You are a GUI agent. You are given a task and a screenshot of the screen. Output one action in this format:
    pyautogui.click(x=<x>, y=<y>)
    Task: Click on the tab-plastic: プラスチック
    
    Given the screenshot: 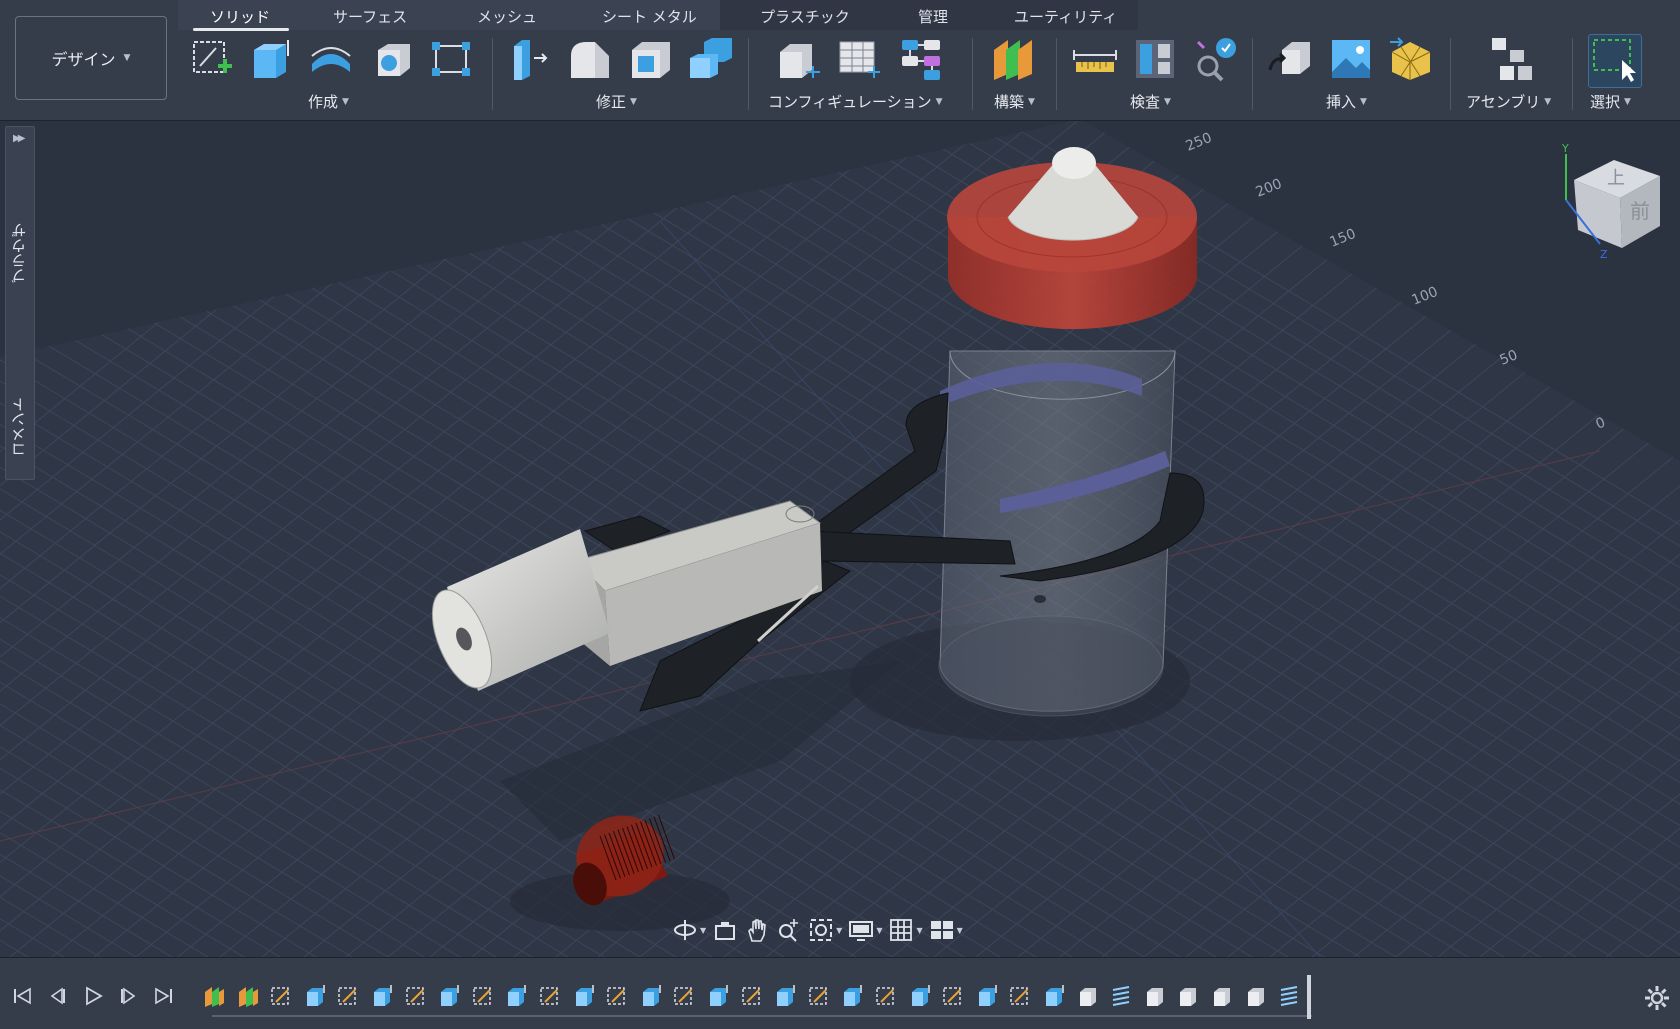 What is the action you would take?
    pyautogui.click(x=805, y=16)
    